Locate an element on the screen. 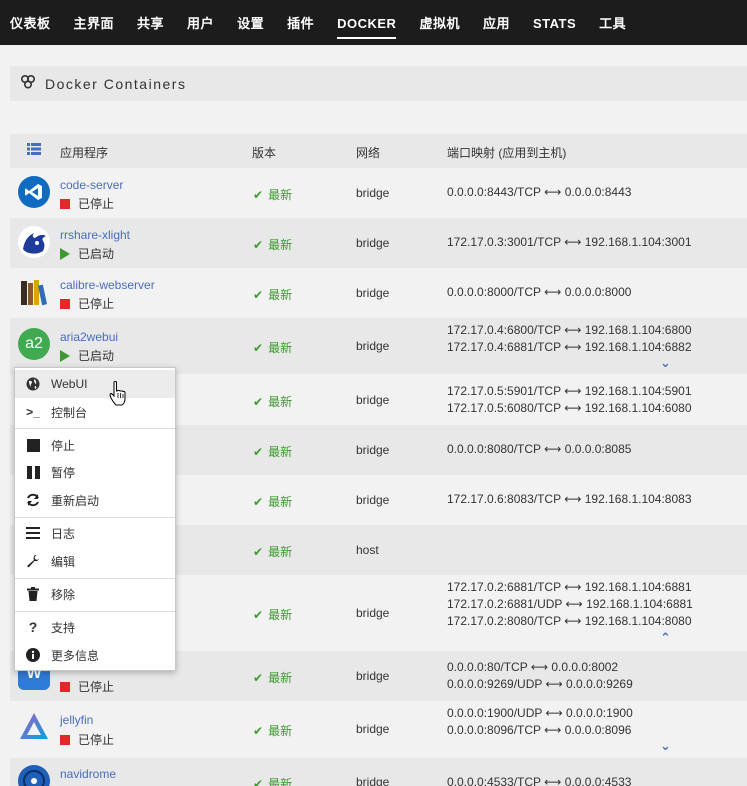 The height and width of the screenshot is (786, 747). container-name: code-server is located at coordinates (91, 185).